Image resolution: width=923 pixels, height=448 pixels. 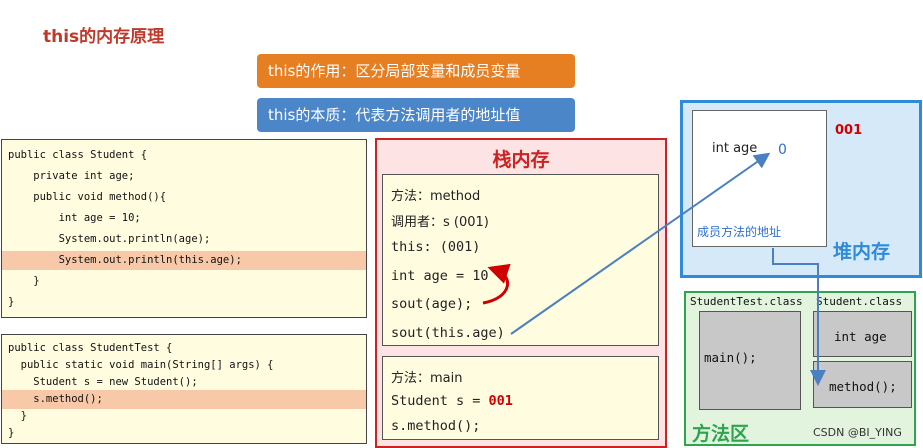 I want to click on age-lookup-curve-arrow, so click(x=496, y=284).